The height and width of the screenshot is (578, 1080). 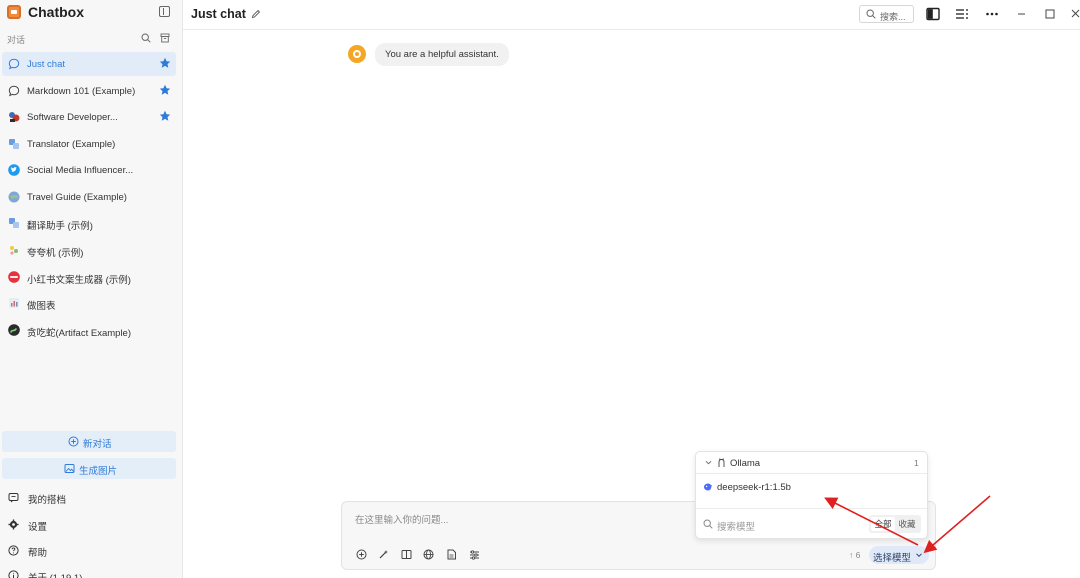 I want to click on session-label: 做图表, so click(x=41, y=306).